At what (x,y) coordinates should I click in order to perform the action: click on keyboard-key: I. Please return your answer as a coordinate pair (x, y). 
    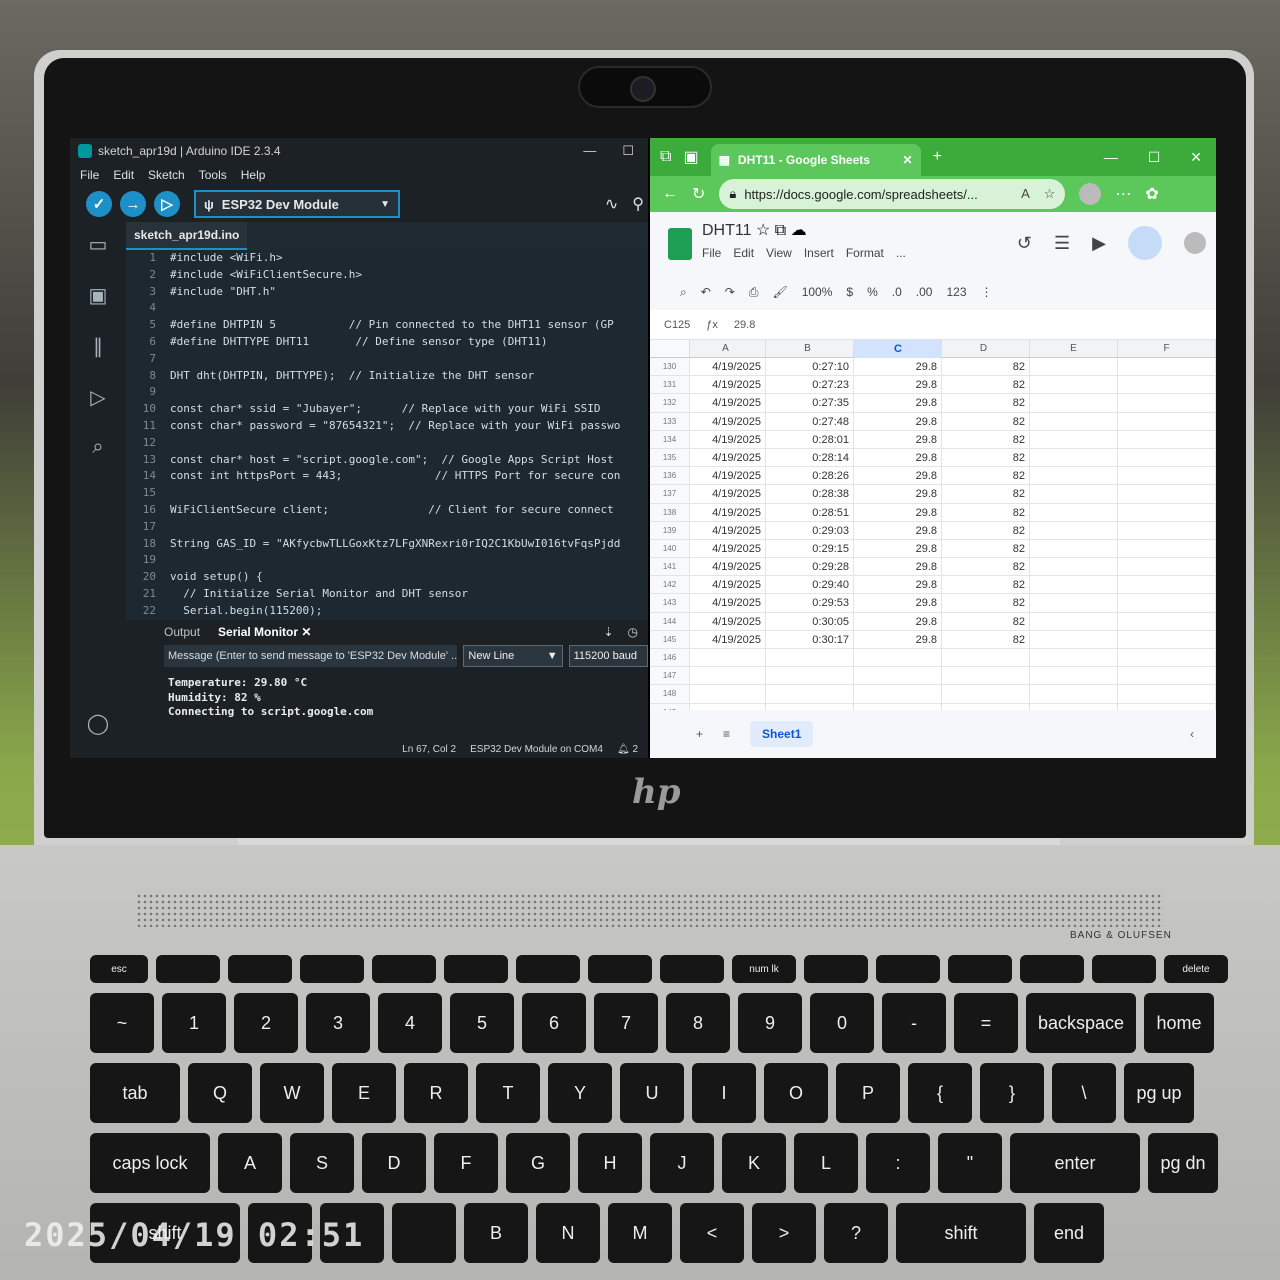
    Looking at the image, I should click on (724, 1093).